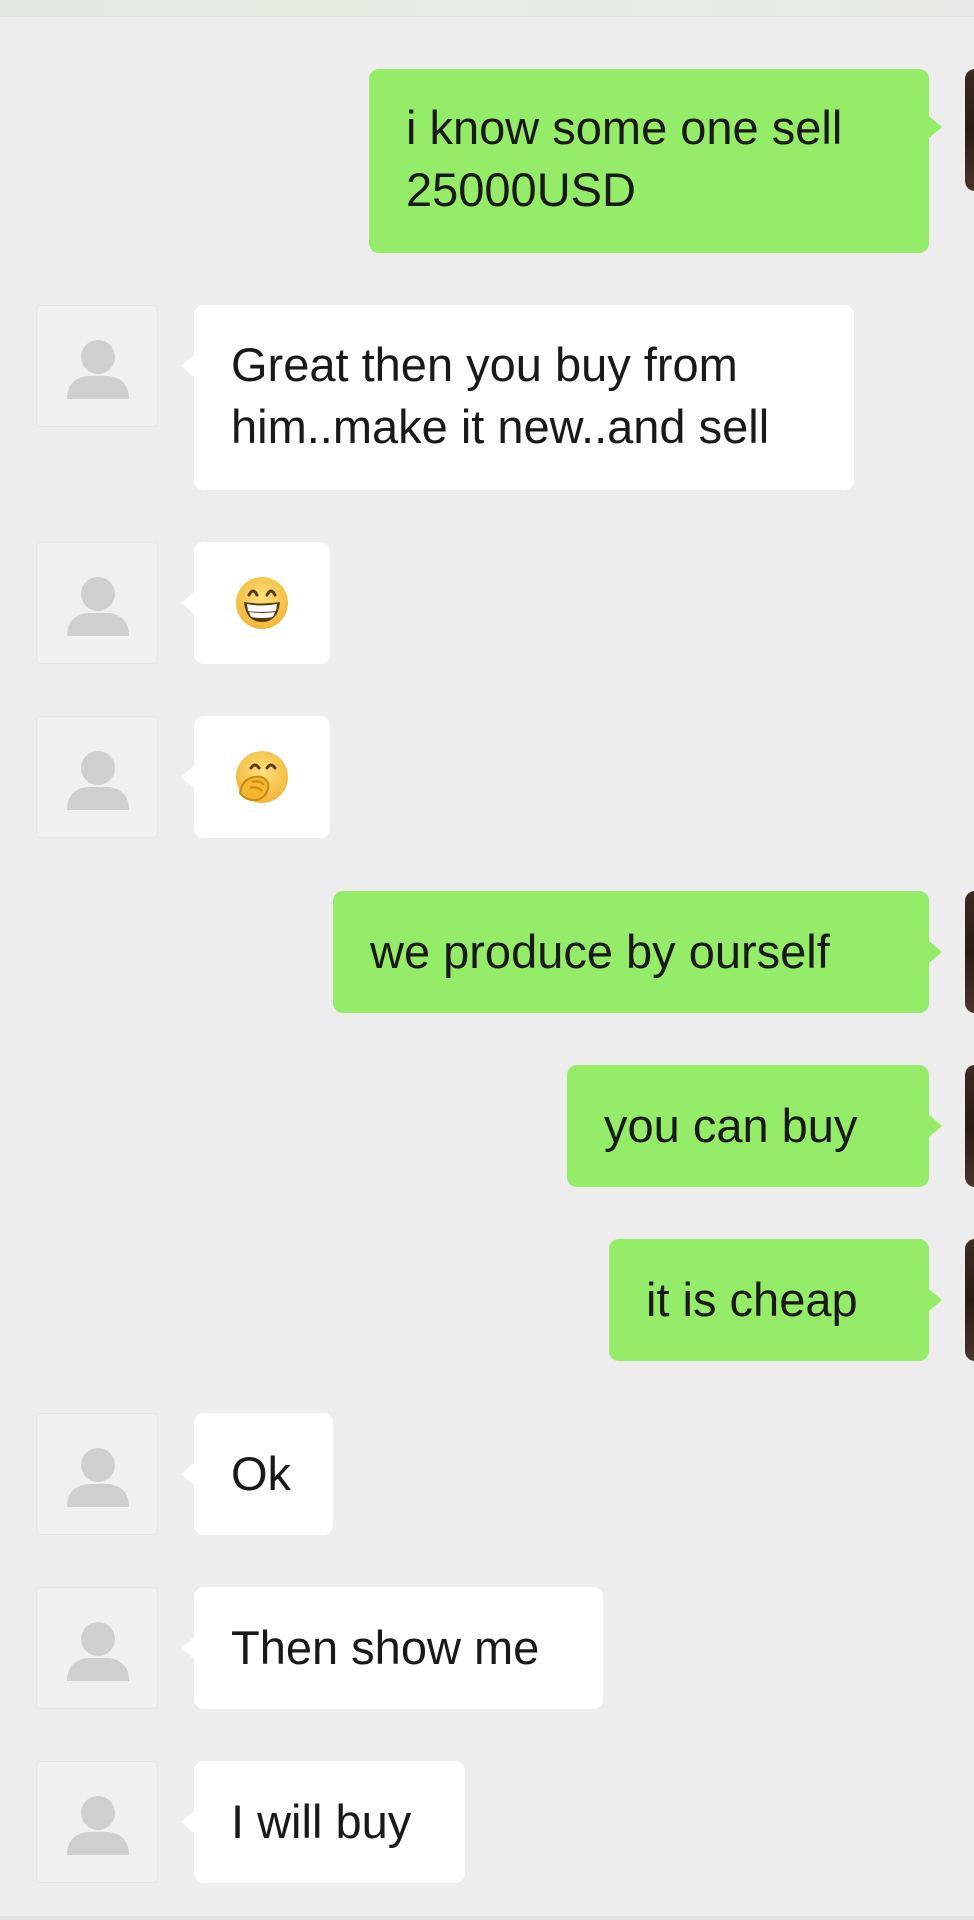  Describe the element at coordinates (500, 426) in the screenshot. I see `message-text-line: him..make it new..and sell` at that location.